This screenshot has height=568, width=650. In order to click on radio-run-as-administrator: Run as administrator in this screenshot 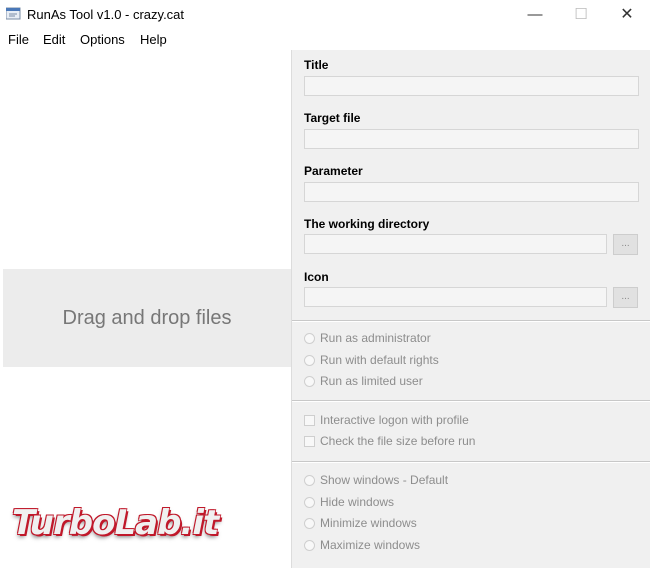, I will do `click(367, 338)`.